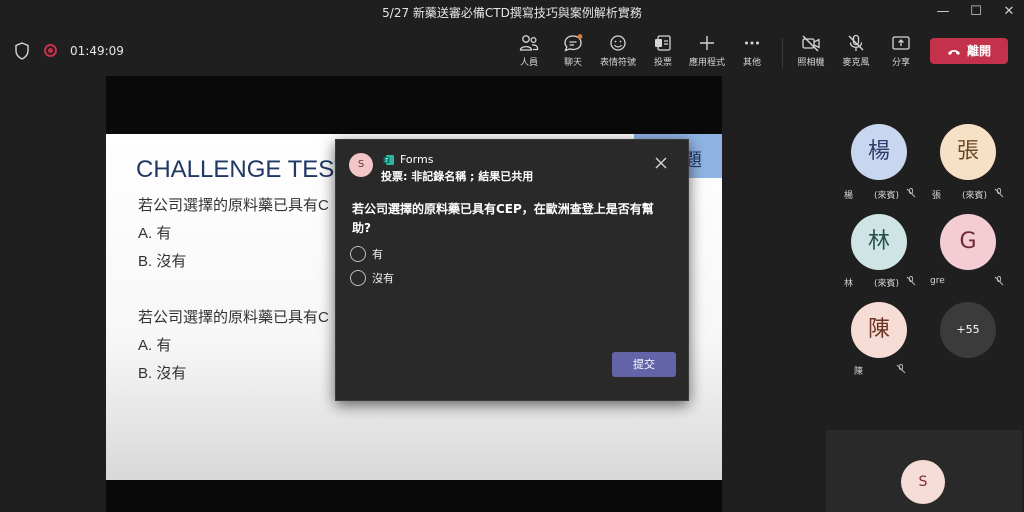 The height and width of the screenshot is (512, 1024). What do you see at coordinates (900, 63) in the screenshot?
I see `share-label: 分享` at bounding box center [900, 63].